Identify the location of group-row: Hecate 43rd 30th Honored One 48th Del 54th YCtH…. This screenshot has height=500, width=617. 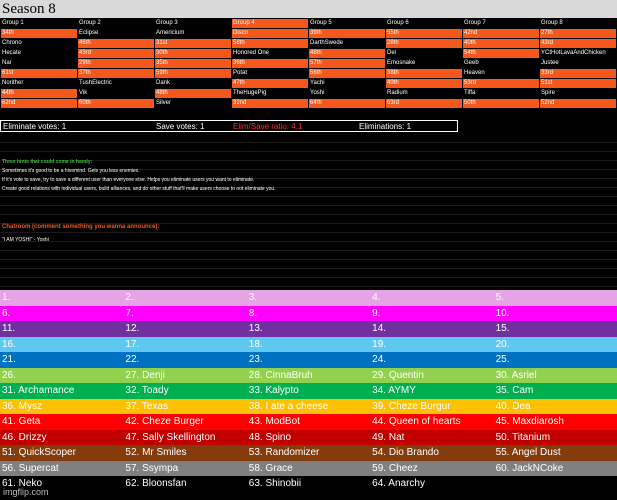
(308, 53).